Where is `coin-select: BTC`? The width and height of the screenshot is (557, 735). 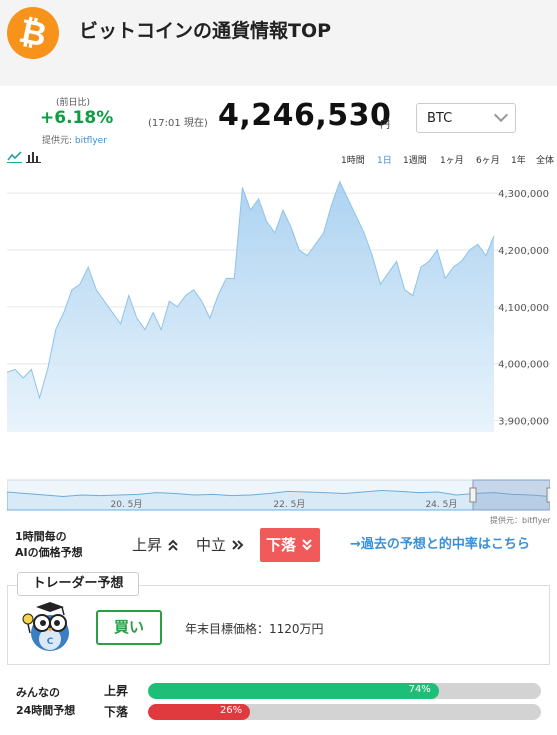
coin-select: BTC is located at coordinates (466, 118).